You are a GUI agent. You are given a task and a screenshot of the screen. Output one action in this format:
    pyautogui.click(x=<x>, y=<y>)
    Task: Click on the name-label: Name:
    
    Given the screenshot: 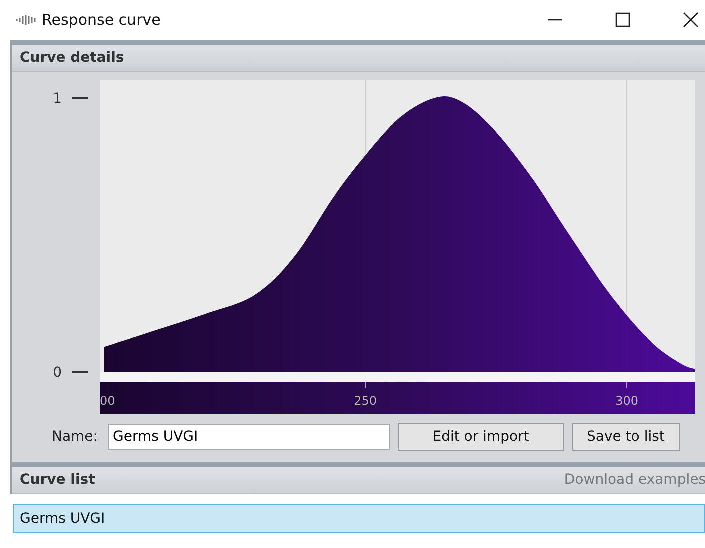 What is the action you would take?
    pyautogui.click(x=74, y=437)
    